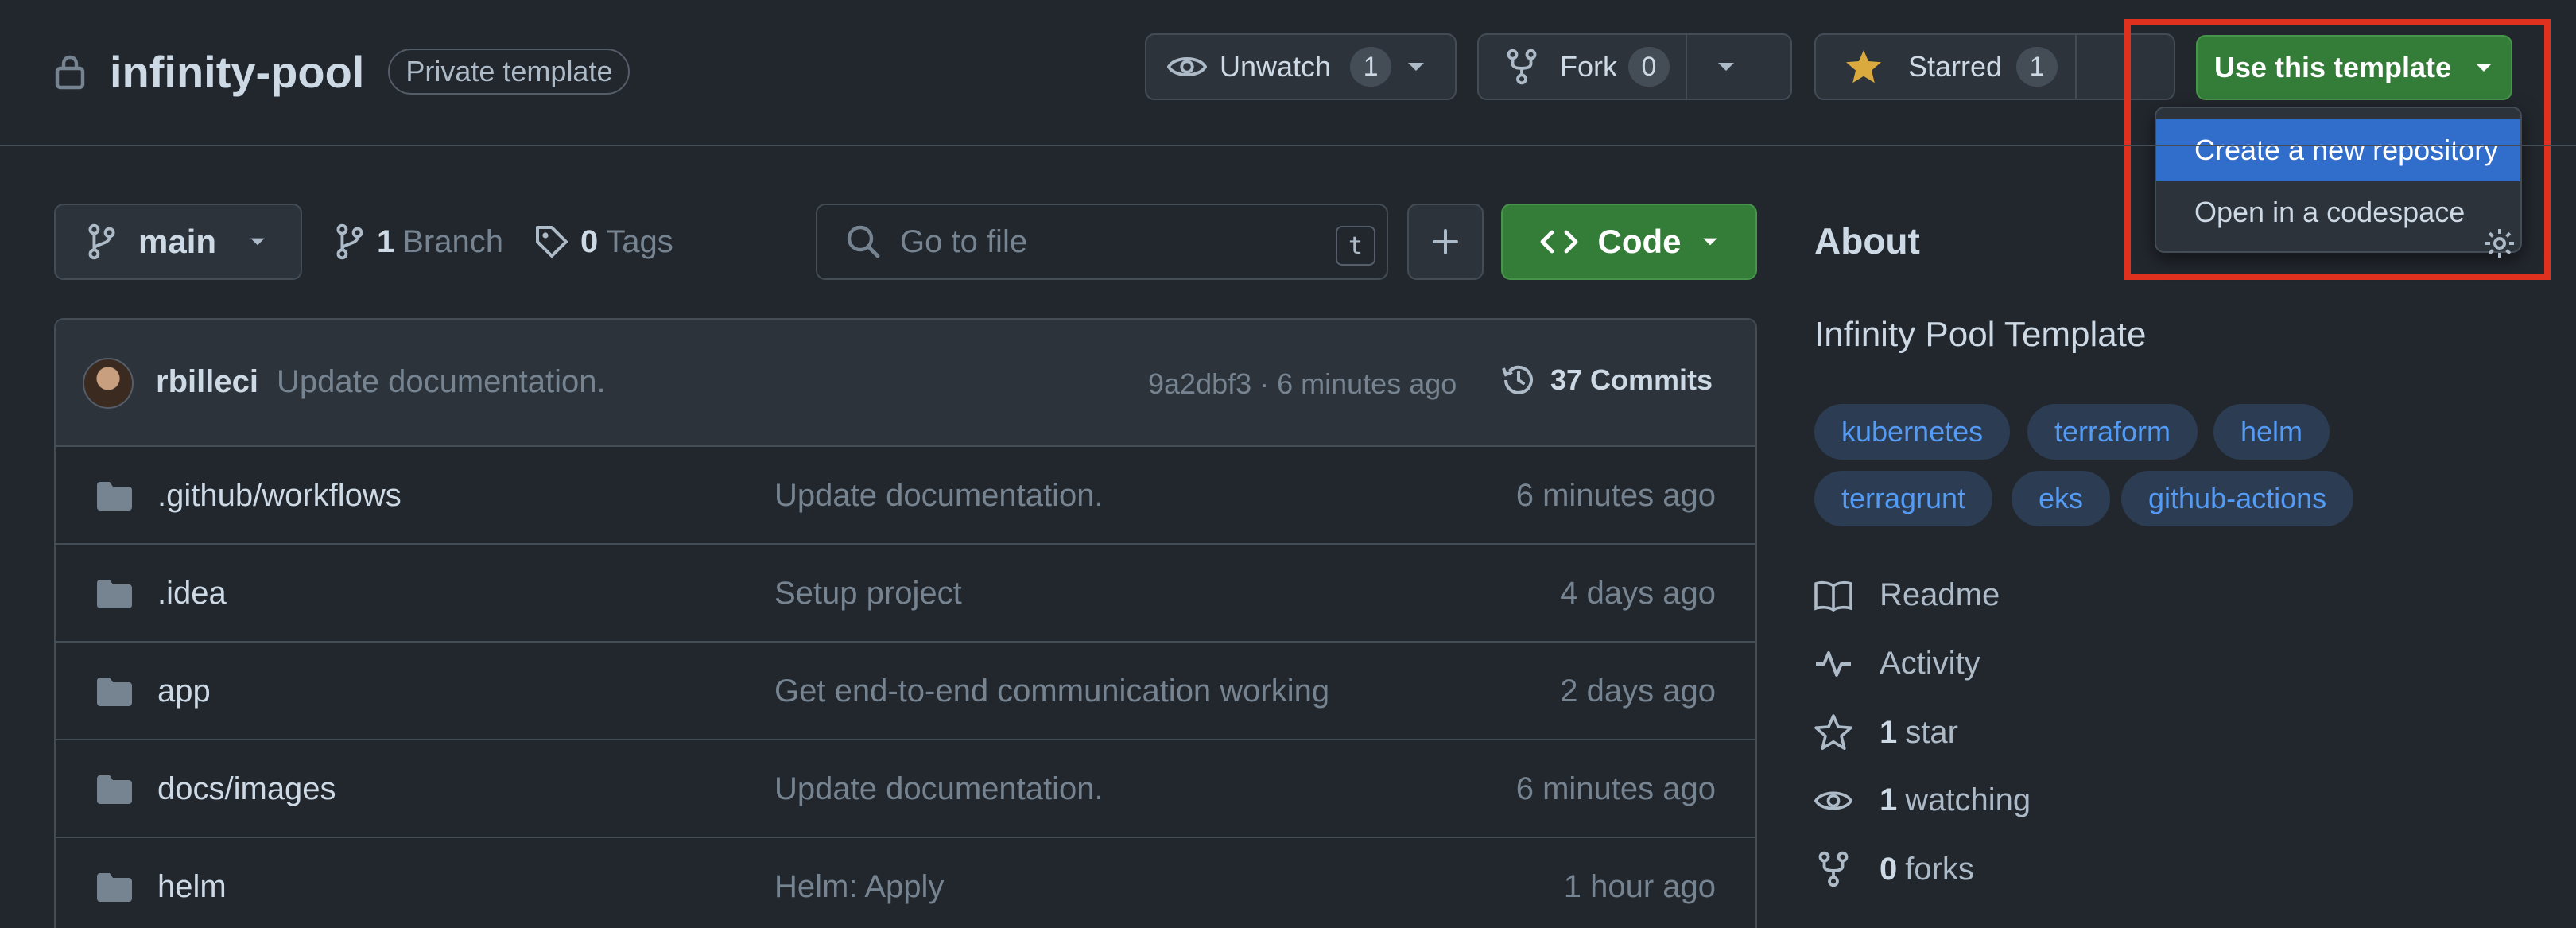 The image size is (2576, 928). I want to click on shortcut-key: t, so click(1356, 246).